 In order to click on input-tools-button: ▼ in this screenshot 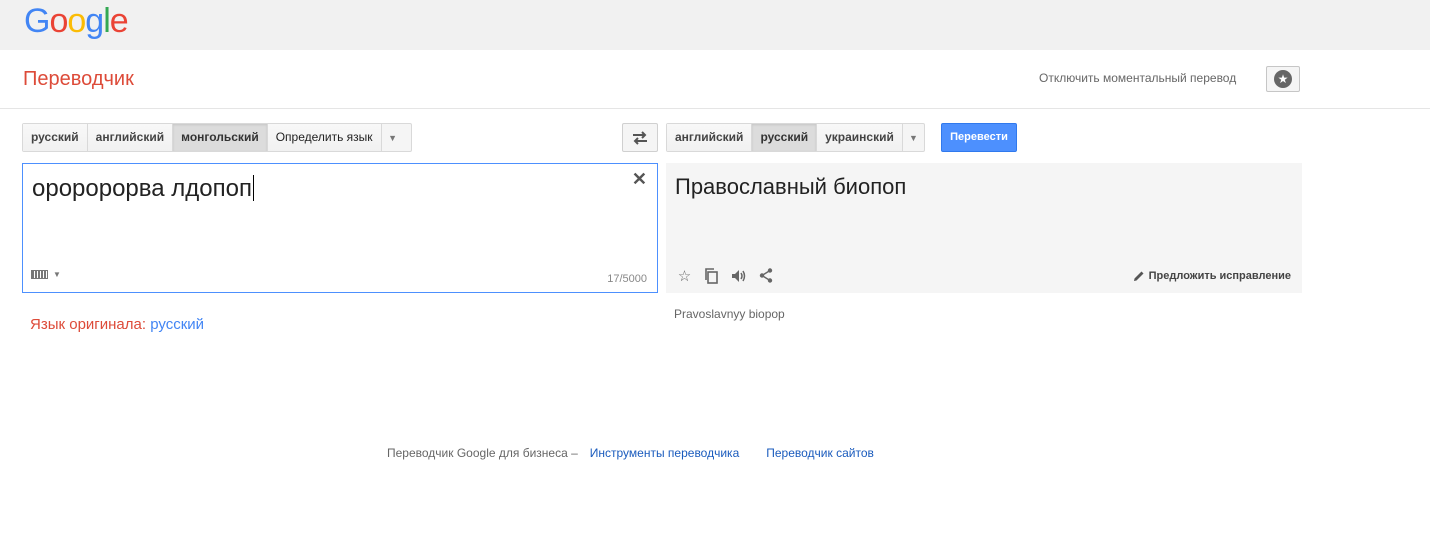, I will do `click(46, 274)`.